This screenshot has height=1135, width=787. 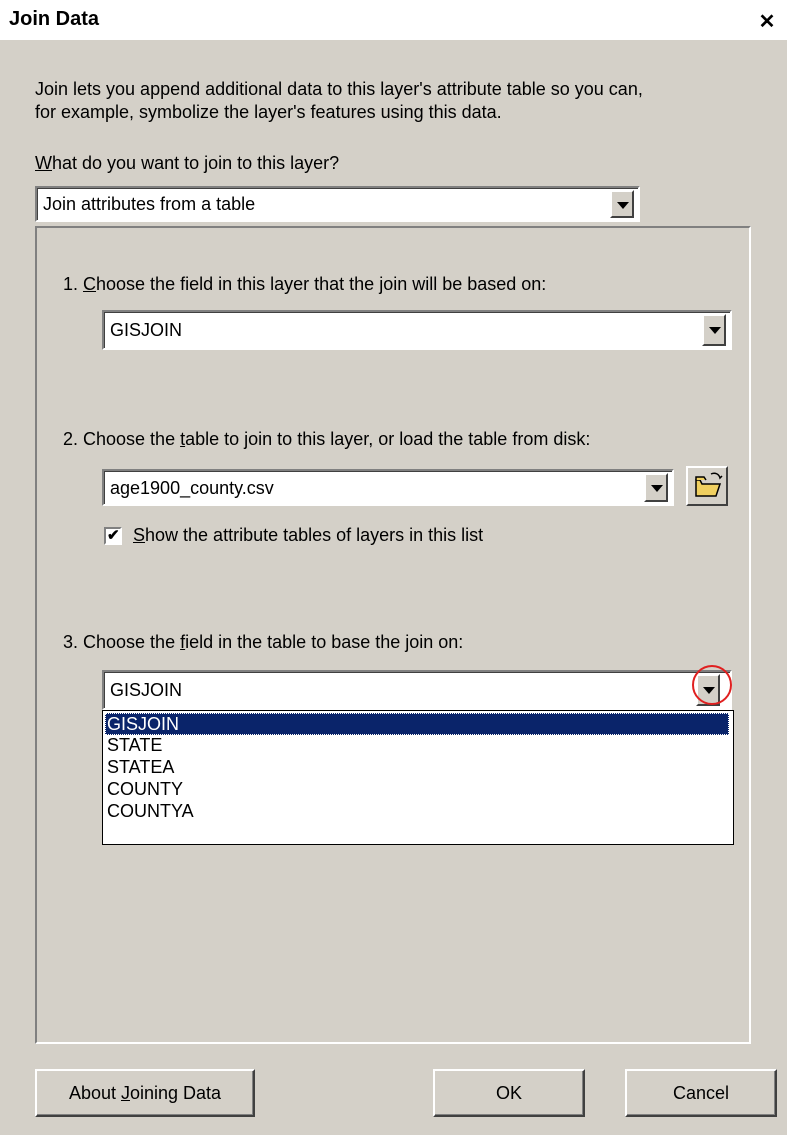 What do you see at coordinates (337, 204) in the screenshot?
I see `join-type-select: Join attributes from a table` at bounding box center [337, 204].